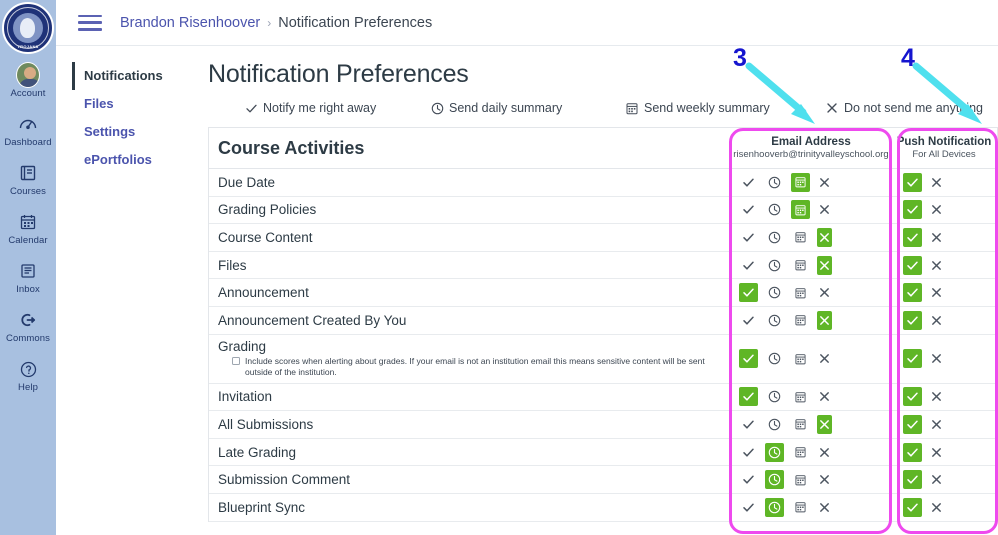  I want to click on table-row: Files, so click(603, 266).